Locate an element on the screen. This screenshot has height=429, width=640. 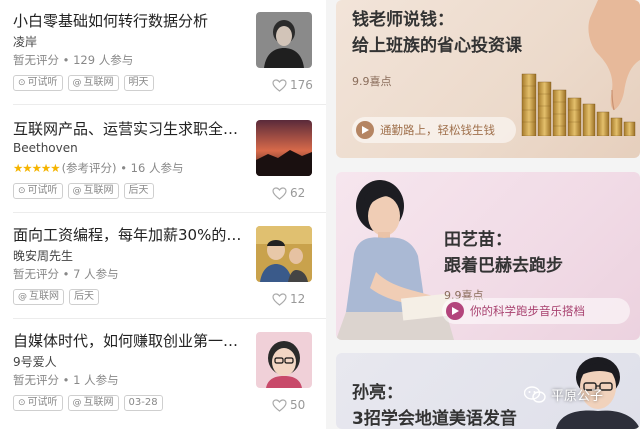
like-count: 50 is located at coordinates (298, 405).